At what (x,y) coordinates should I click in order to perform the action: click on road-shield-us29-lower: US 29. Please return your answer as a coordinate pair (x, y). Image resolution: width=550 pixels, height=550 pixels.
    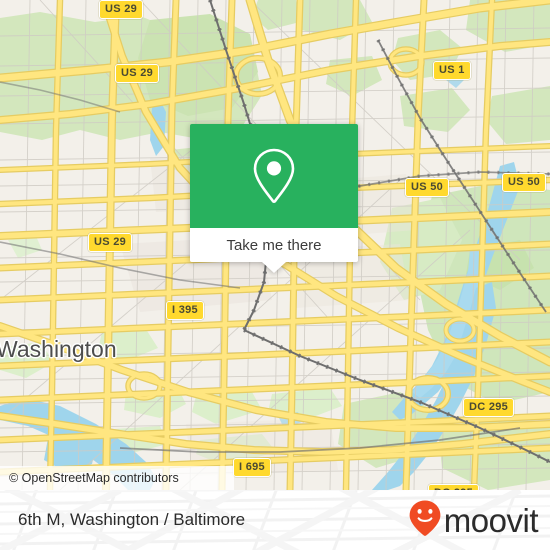
    Looking at the image, I should click on (110, 242).